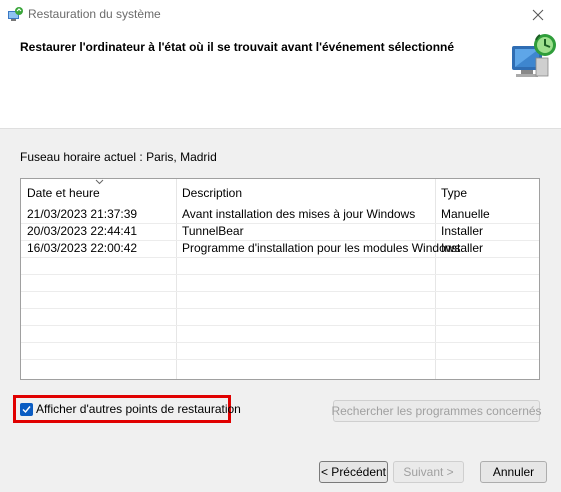 The height and width of the screenshot is (492, 561). What do you see at coordinates (63, 193) in the screenshot?
I see `column-header-date: Date et heure` at bounding box center [63, 193].